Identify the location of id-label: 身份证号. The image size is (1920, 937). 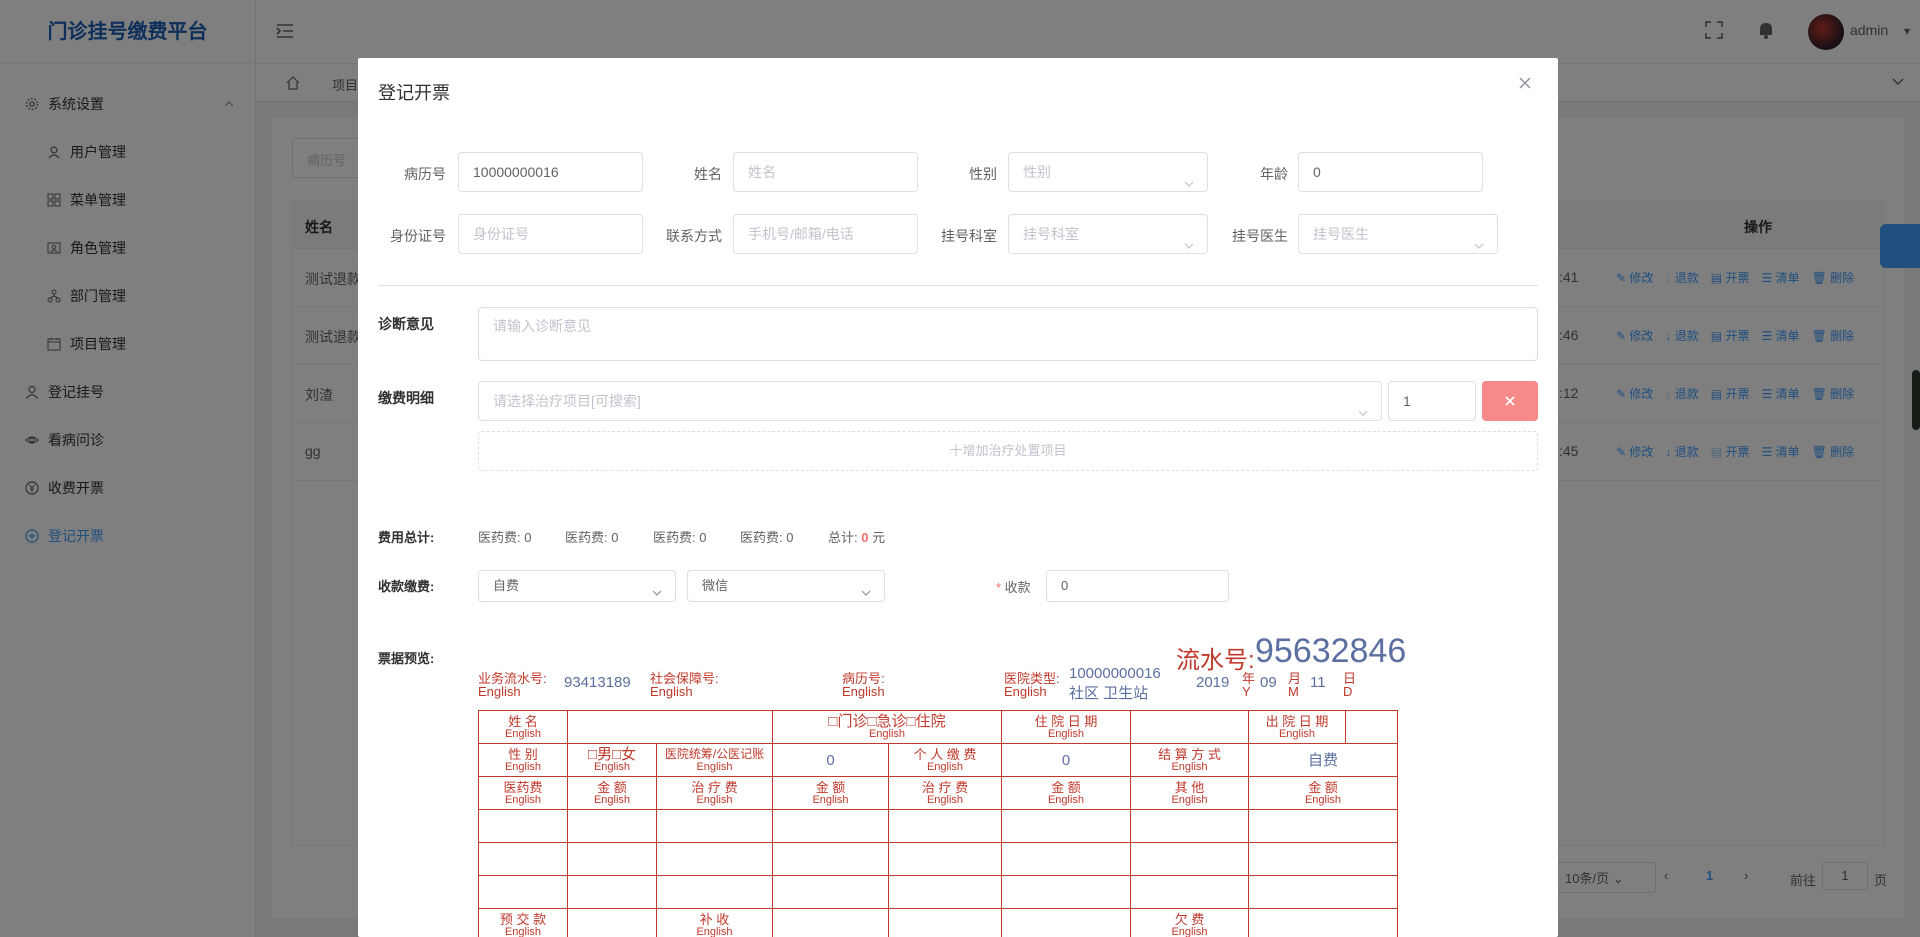
(418, 236).